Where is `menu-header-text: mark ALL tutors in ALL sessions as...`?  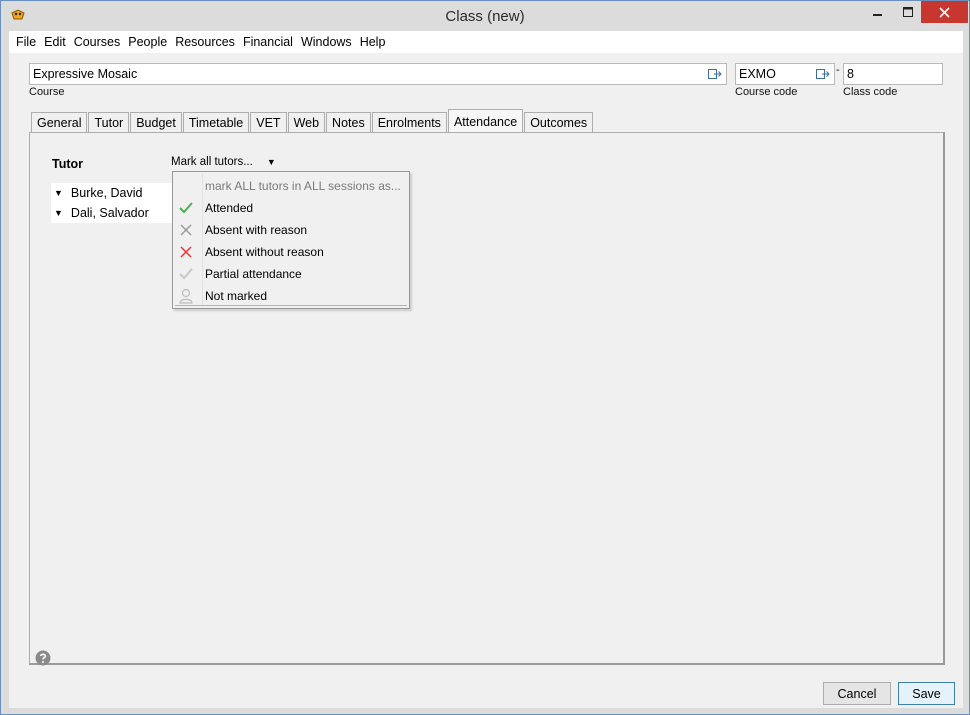
menu-header-text: mark ALL tutors in ALL sessions as... is located at coordinates (303, 186).